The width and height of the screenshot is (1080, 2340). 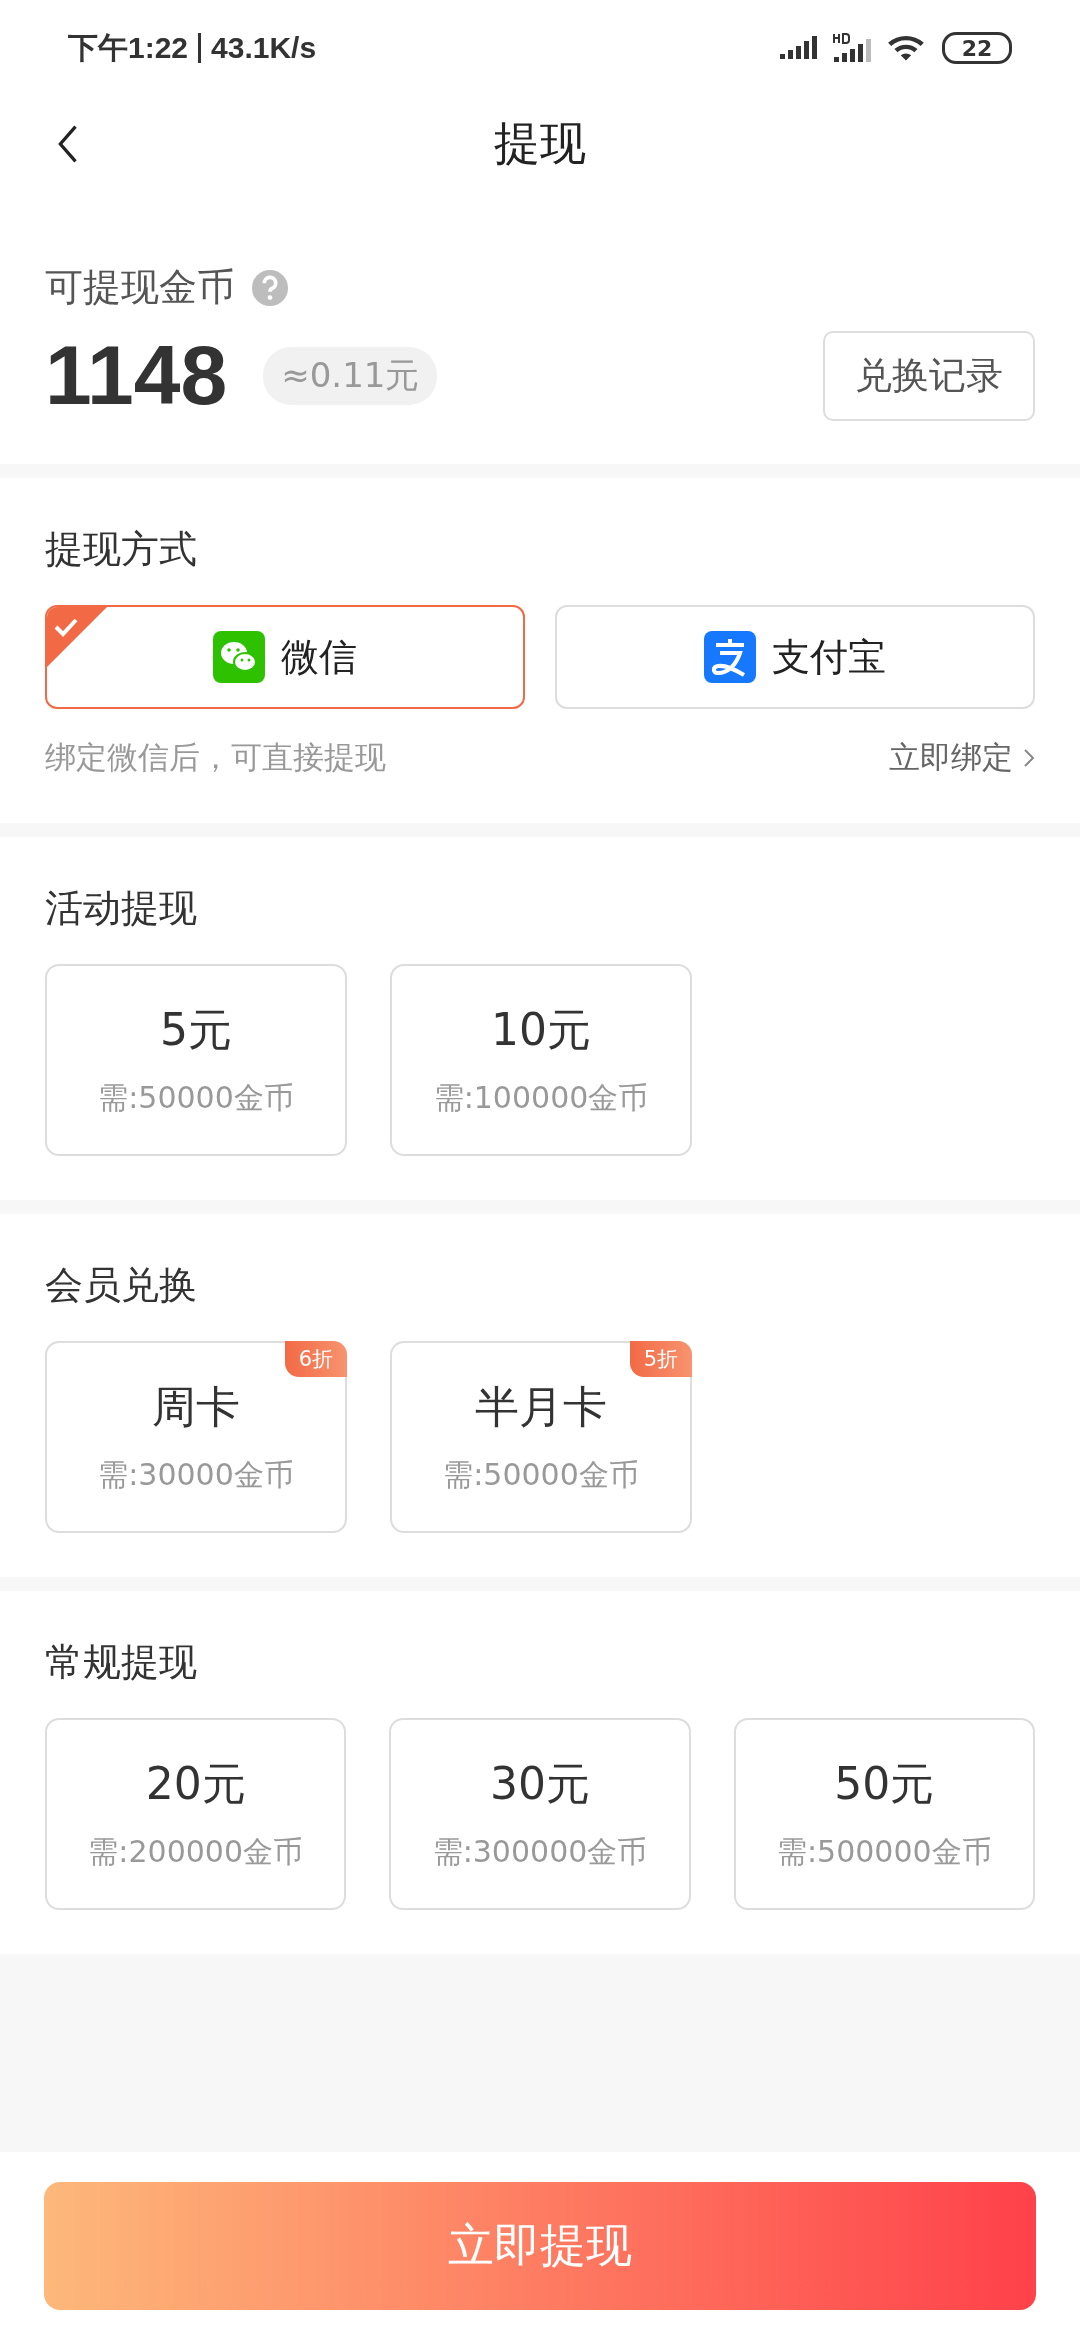 I want to click on option-card: 20元 需:200000金币, so click(x=196, y=1814).